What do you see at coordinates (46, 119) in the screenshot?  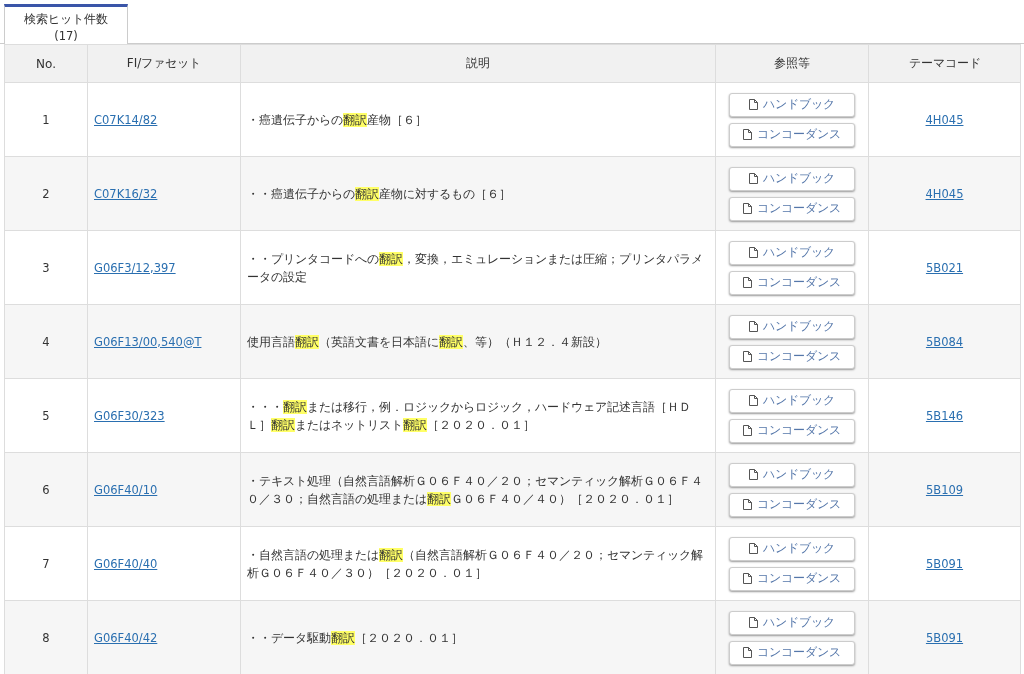 I see `row-number: 1` at bounding box center [46, 119].